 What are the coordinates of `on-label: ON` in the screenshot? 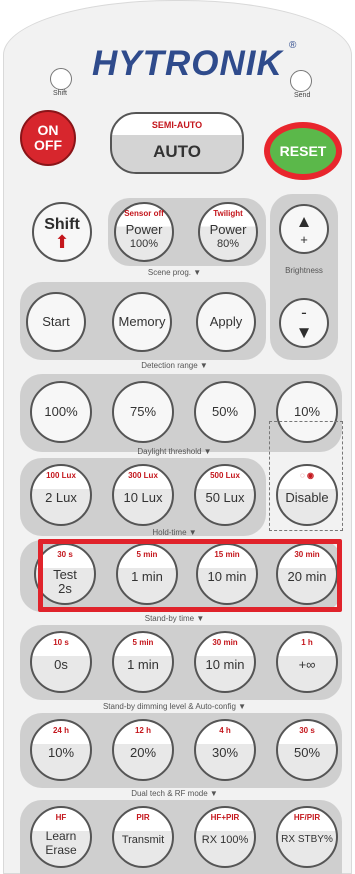 It's located at (48, 130).